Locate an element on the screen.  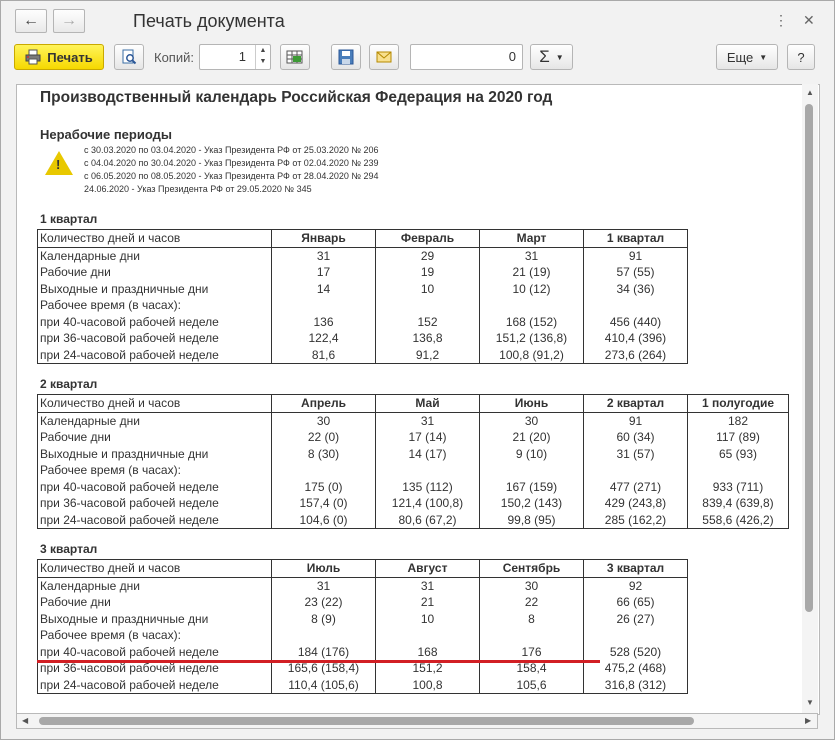
table-cell: 285 (162,2) is located at coordinates (635, 520).